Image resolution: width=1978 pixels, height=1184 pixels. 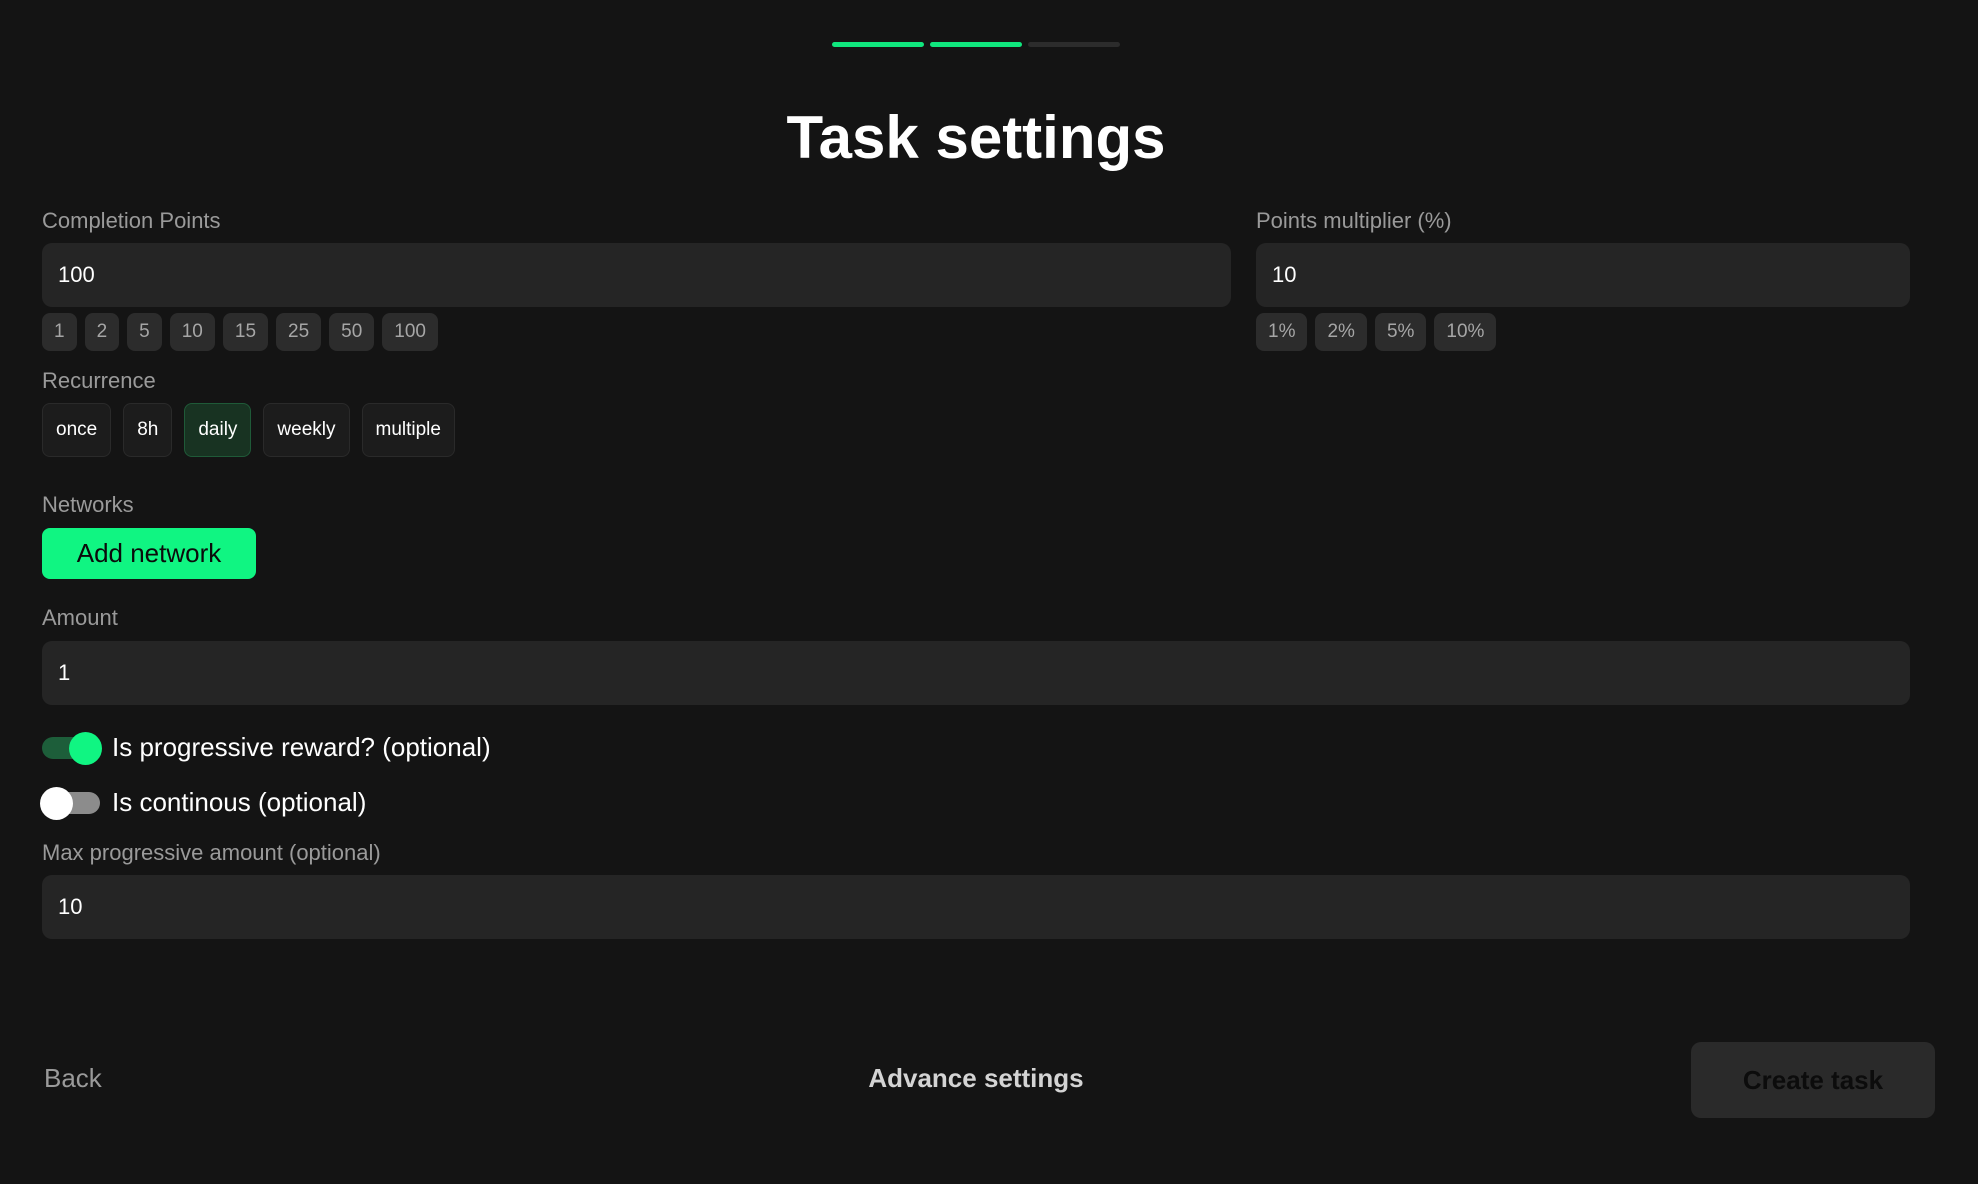 What do you see at coordinates (148, 430) in the screenshot?
I see `recurrence-option-8h: 8h` at bounding box center [148, 430].